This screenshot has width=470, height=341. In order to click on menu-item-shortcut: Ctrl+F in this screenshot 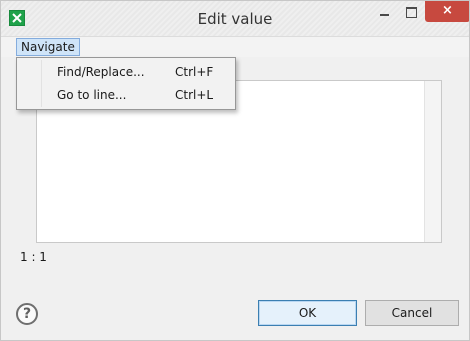, I will do `click(194, 72)`.